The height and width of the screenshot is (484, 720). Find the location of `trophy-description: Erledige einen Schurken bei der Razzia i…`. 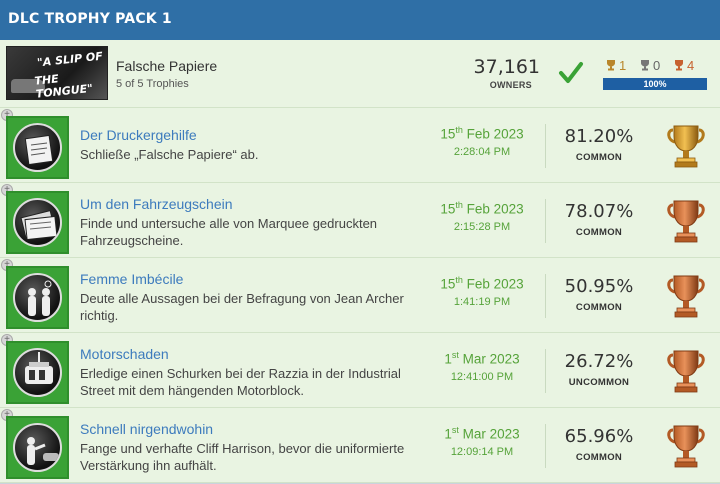

trophy-description: Erledige einen Schurken bei der Razzia i… is located at coordinates (240, 382).